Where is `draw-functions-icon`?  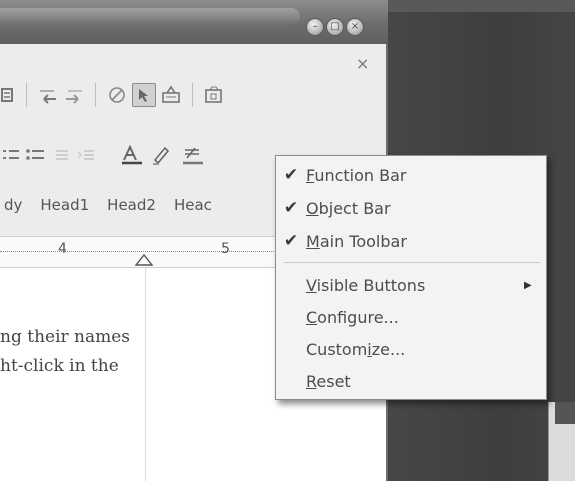 draw-functions-icon is located at coordinates (144, 95).